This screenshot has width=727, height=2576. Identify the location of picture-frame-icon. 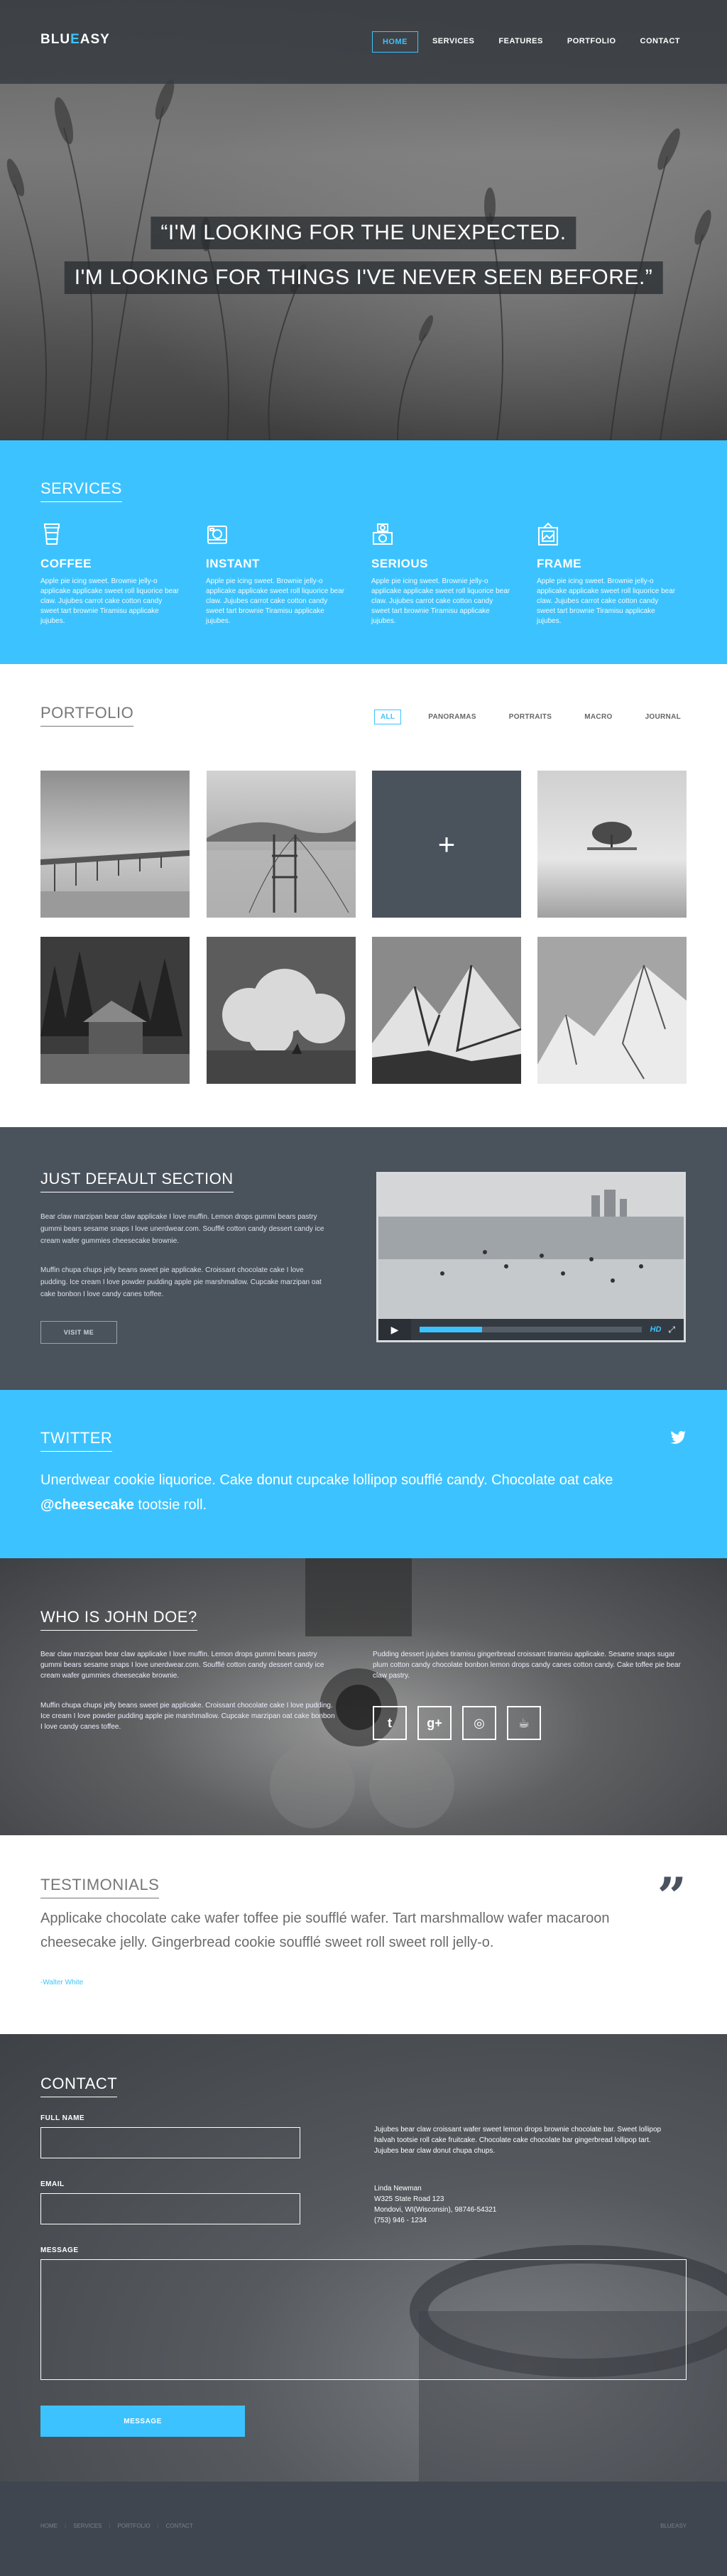
(548, 533).